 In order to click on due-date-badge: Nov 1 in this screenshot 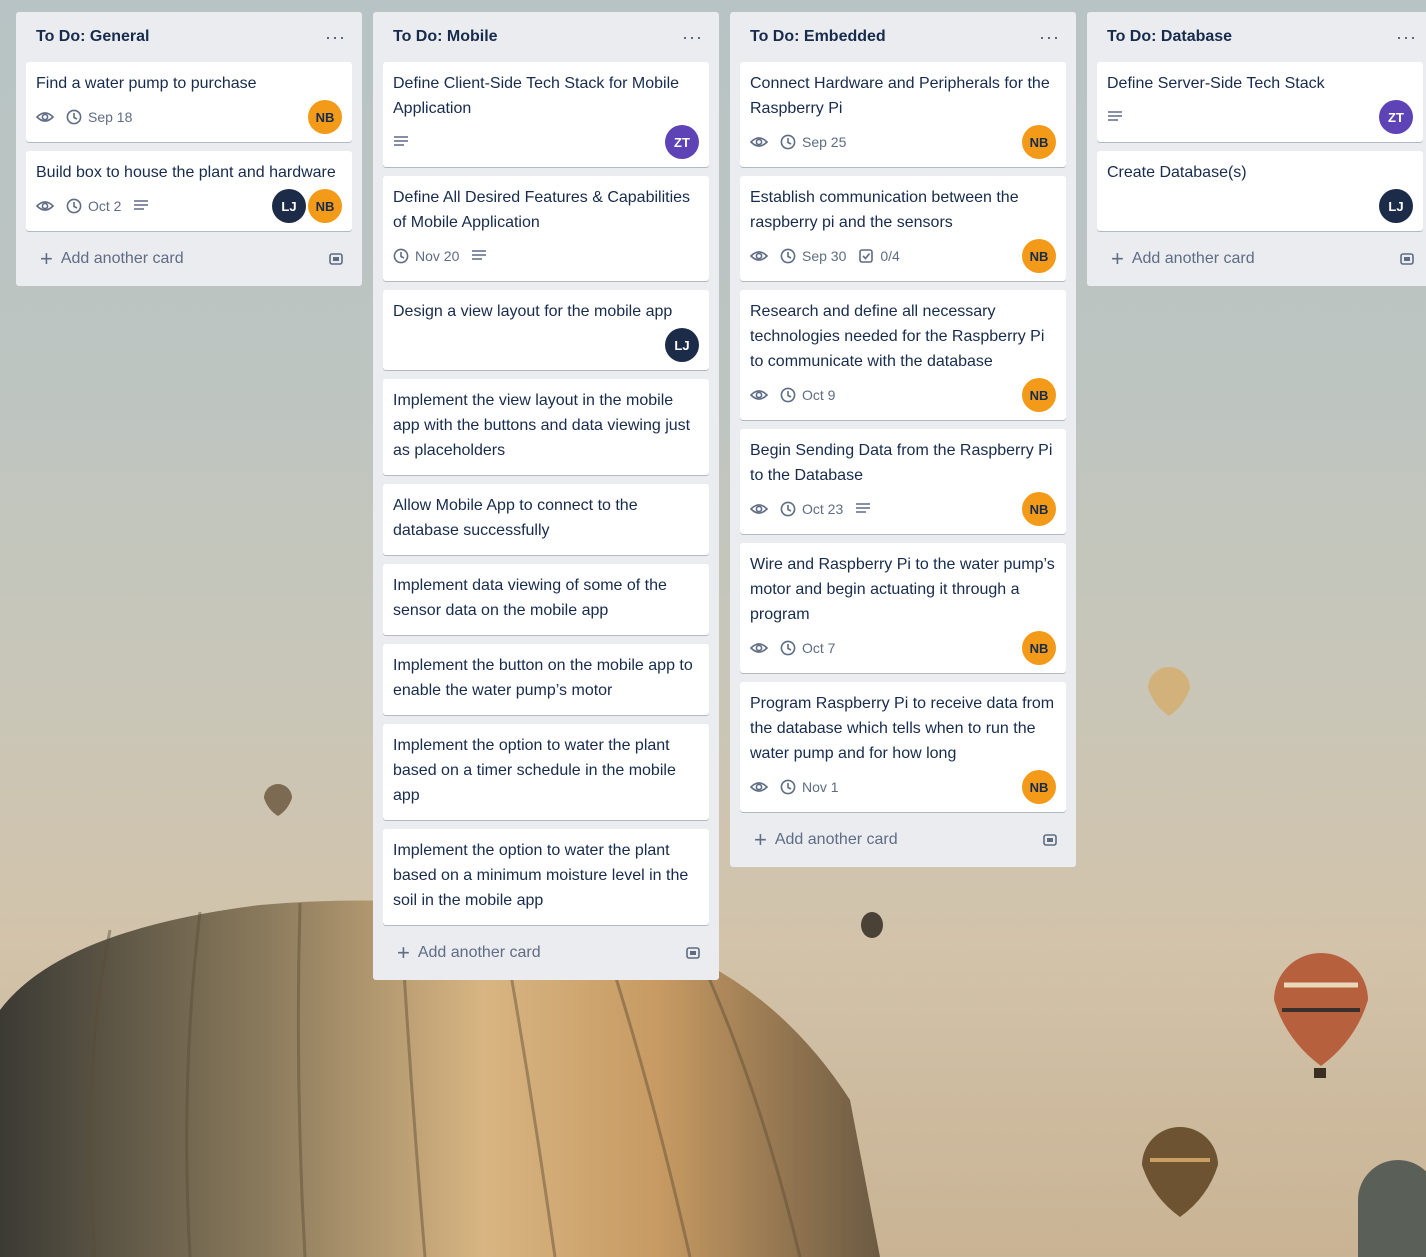, I will do `click(809, 787)`.